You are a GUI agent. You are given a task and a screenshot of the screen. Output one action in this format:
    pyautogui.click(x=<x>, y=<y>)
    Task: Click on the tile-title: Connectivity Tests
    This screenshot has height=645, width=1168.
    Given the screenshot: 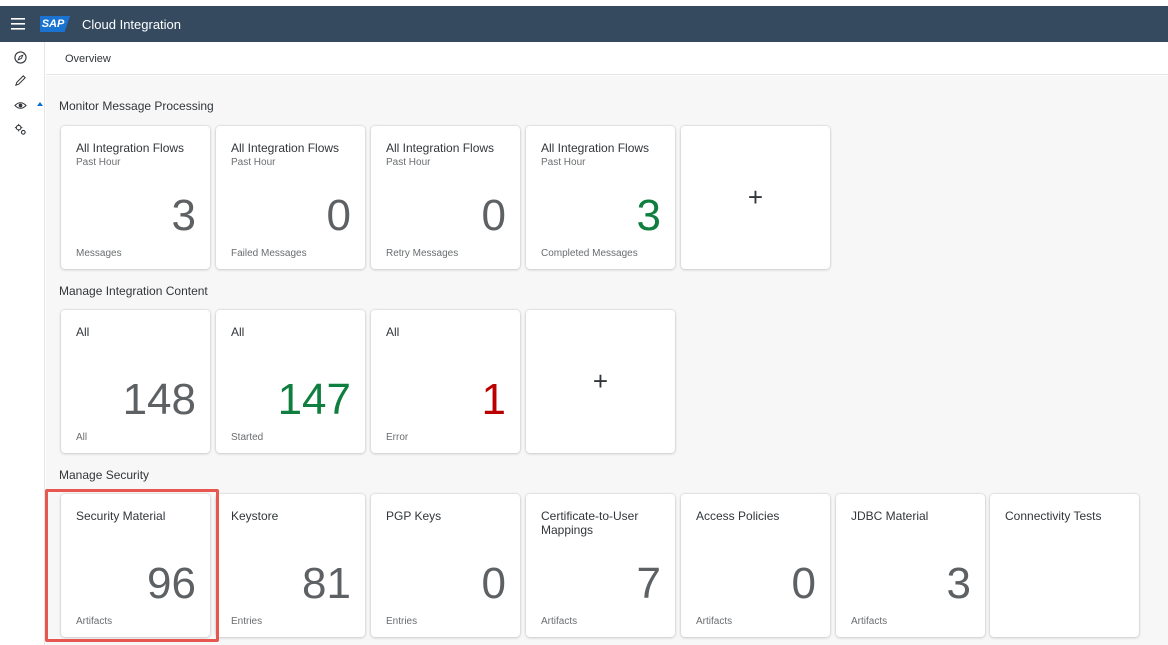 What is the action you would take?
    pyautogui.click(x=1053, y=516)
    